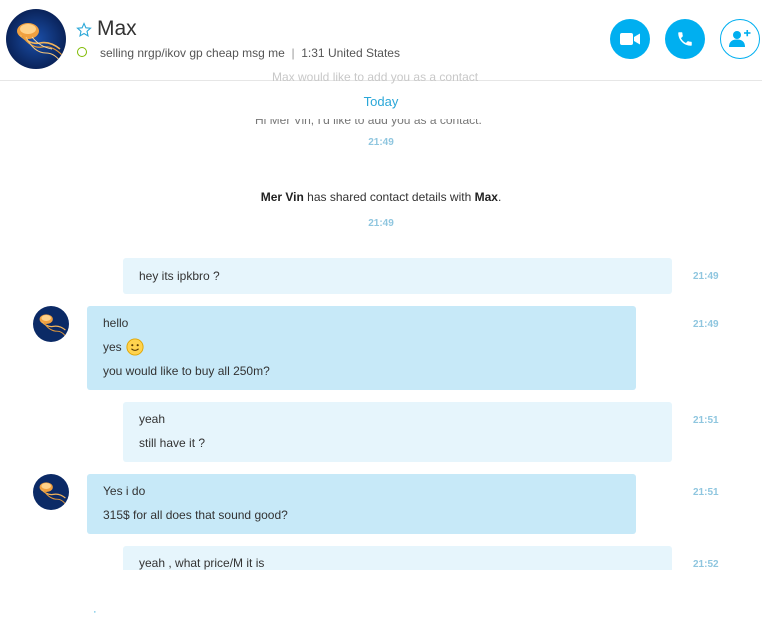 The width and height of the screenshot is (762, 618). I want to click on sender-name: Mer Vin, so click(282, 197).